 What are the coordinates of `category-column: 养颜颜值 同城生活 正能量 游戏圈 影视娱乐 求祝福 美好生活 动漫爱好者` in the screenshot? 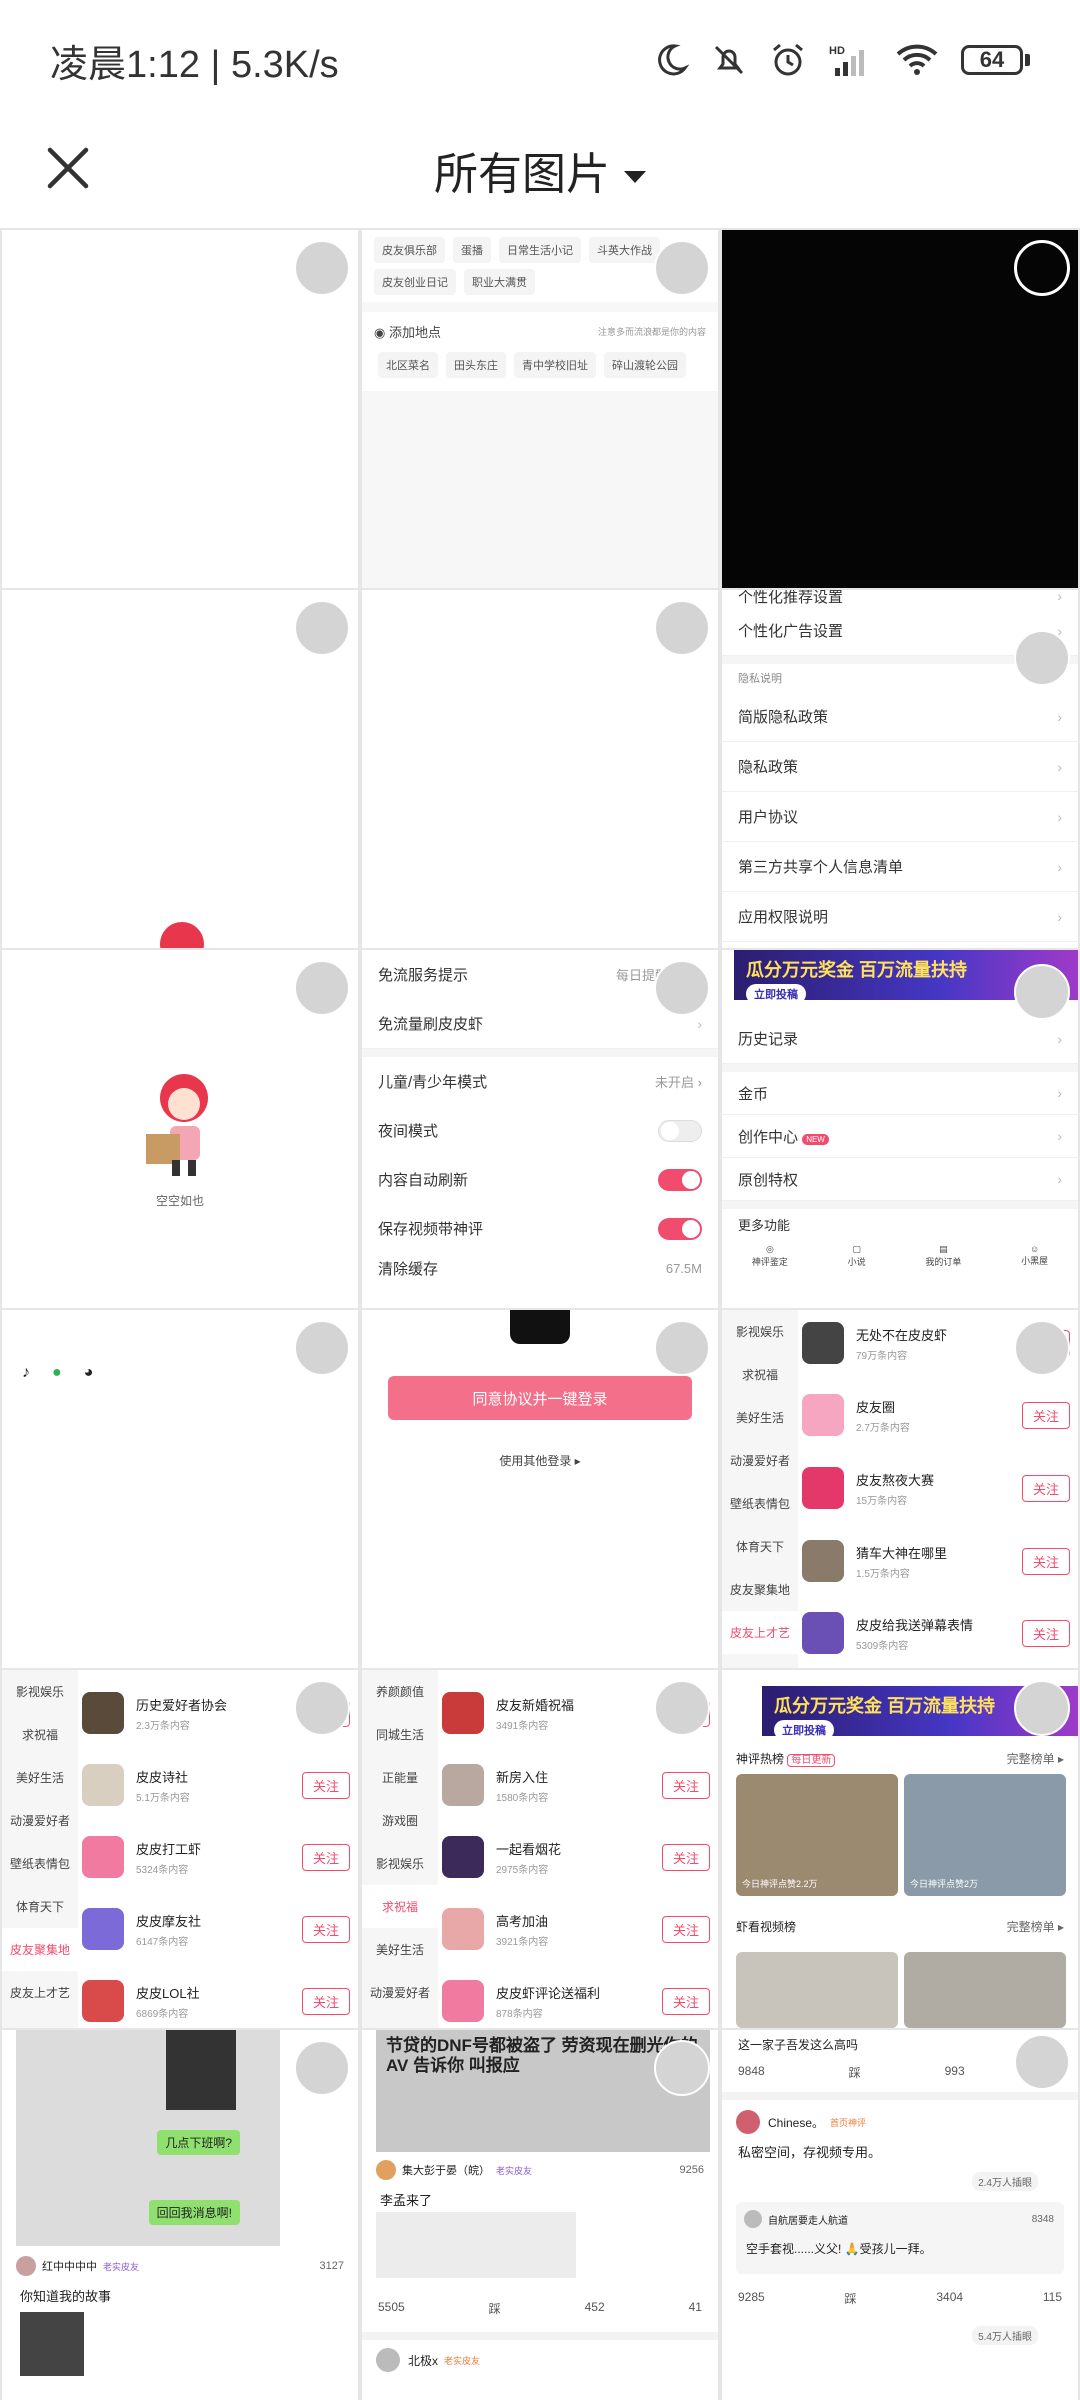 It's located at (400, 1849).